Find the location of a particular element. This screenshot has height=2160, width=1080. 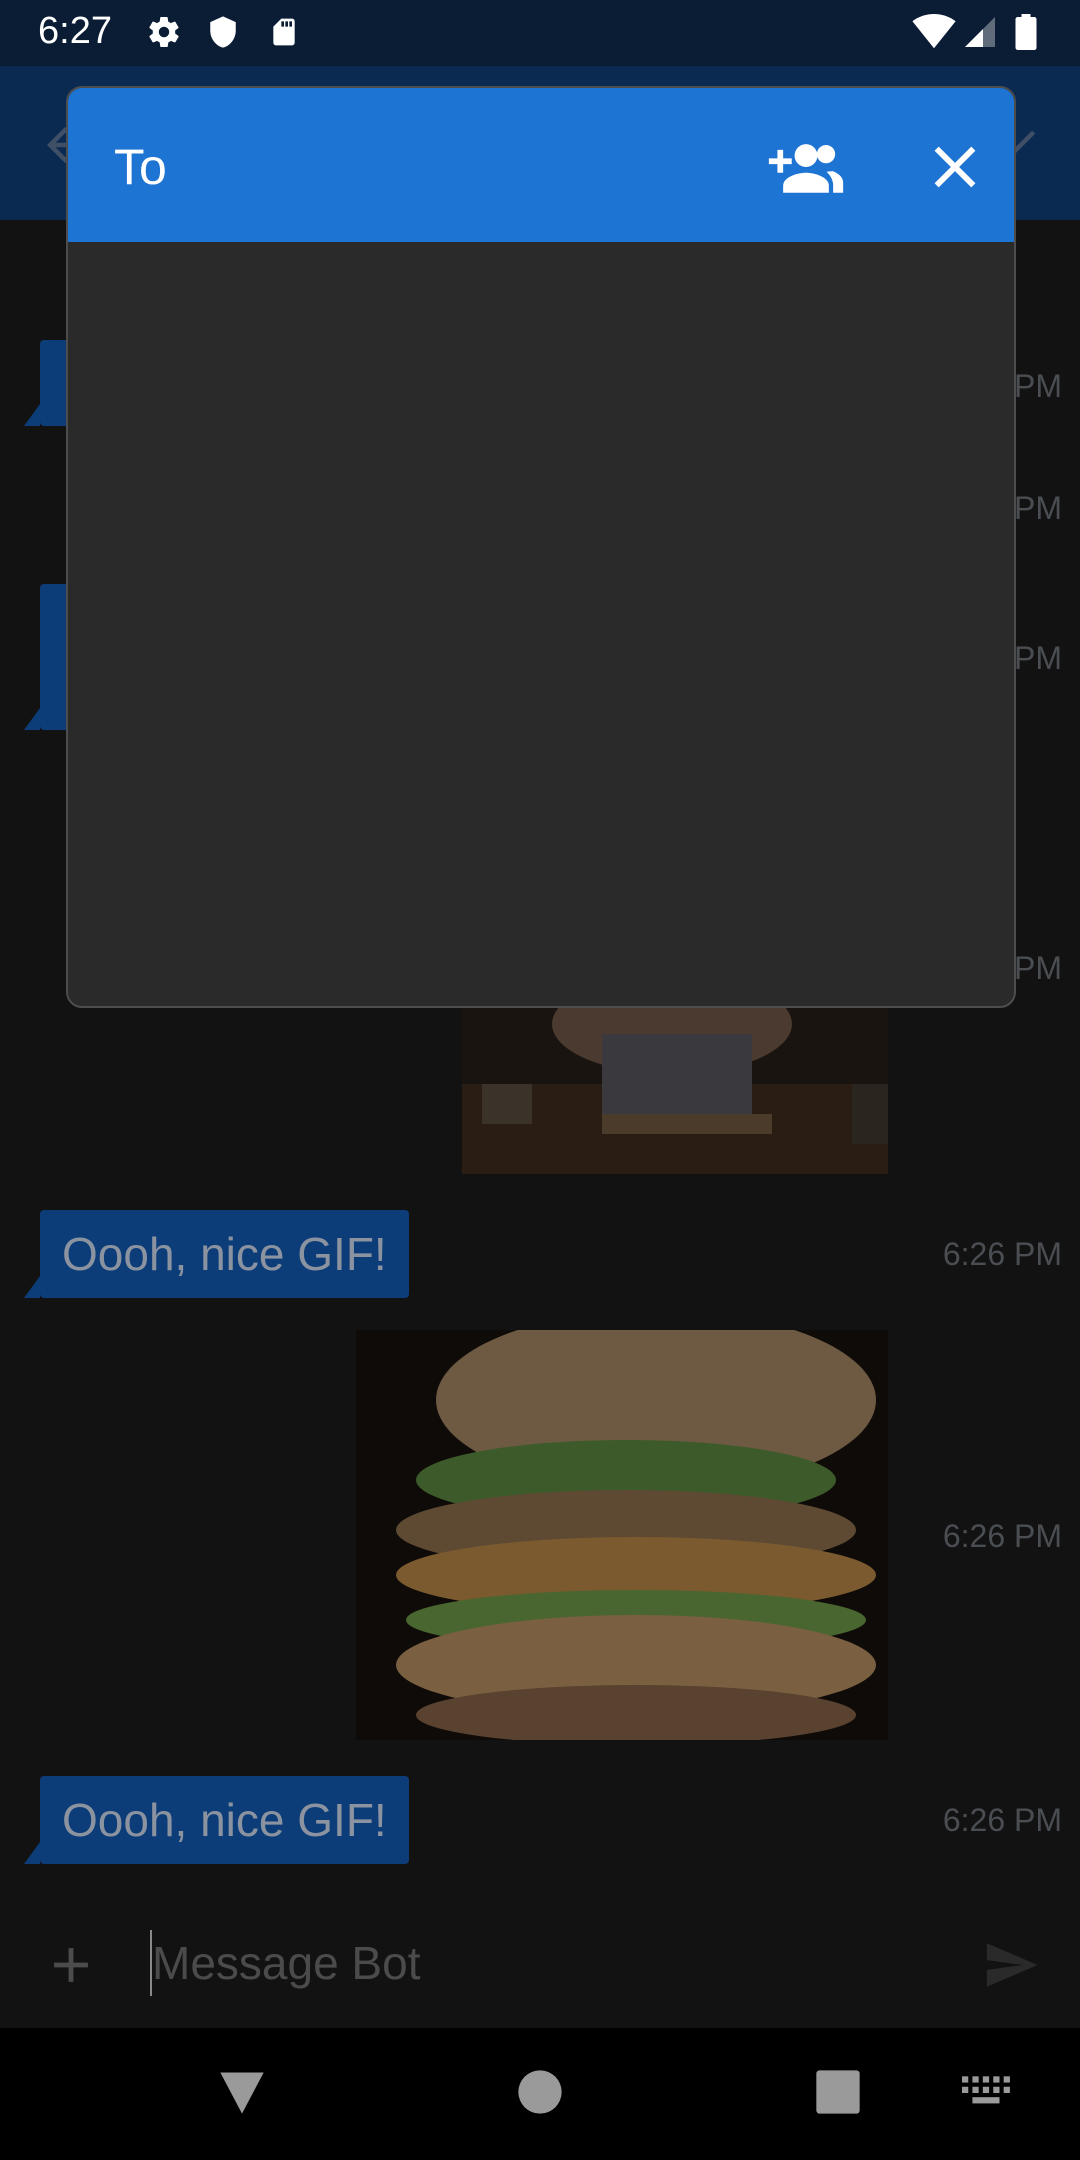

nav-back-icon is located at coordinates (242, 2092).